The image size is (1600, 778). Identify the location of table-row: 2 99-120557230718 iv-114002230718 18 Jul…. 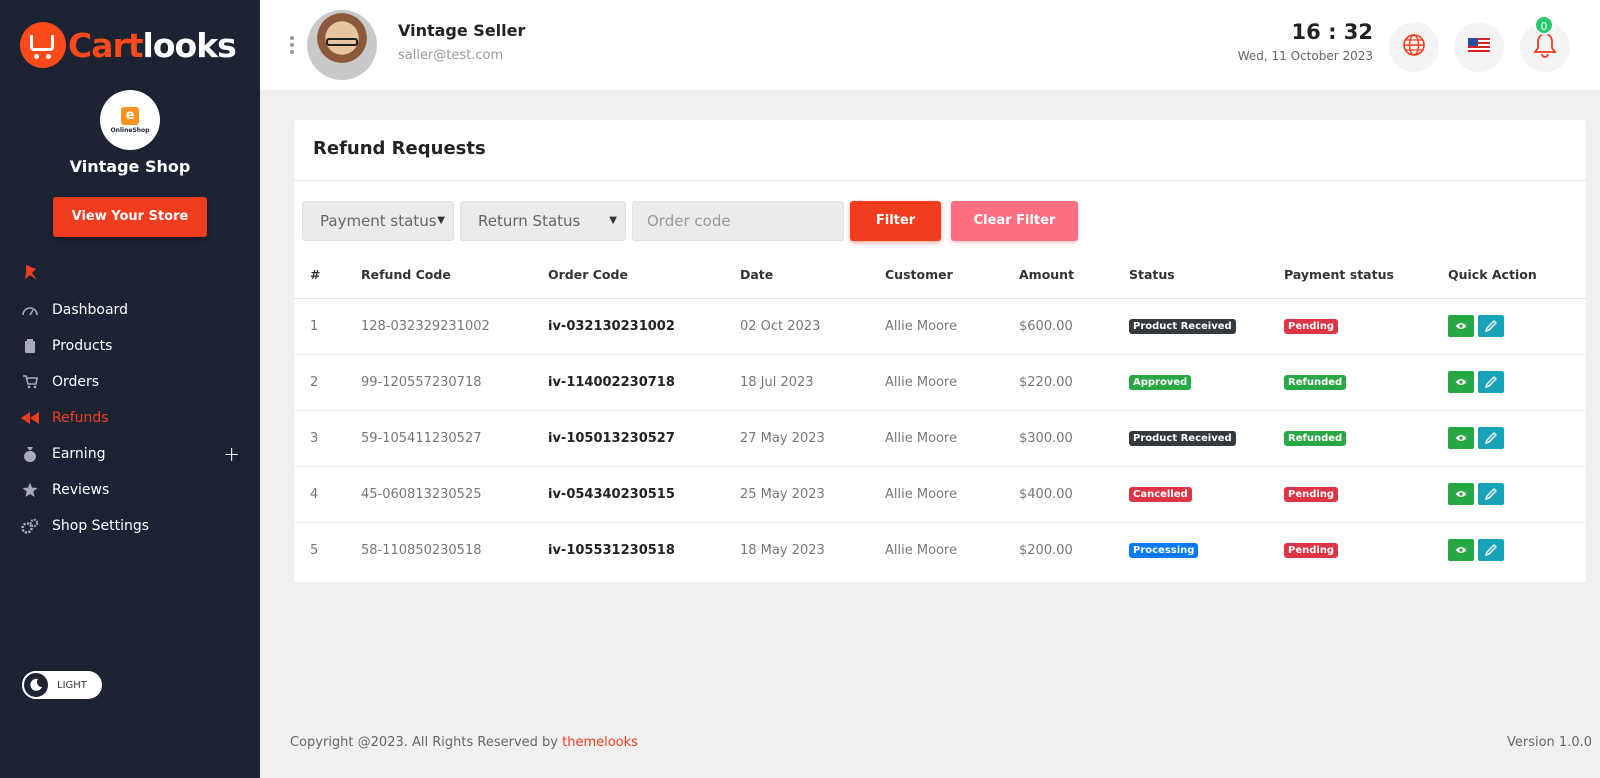
(940, 382).